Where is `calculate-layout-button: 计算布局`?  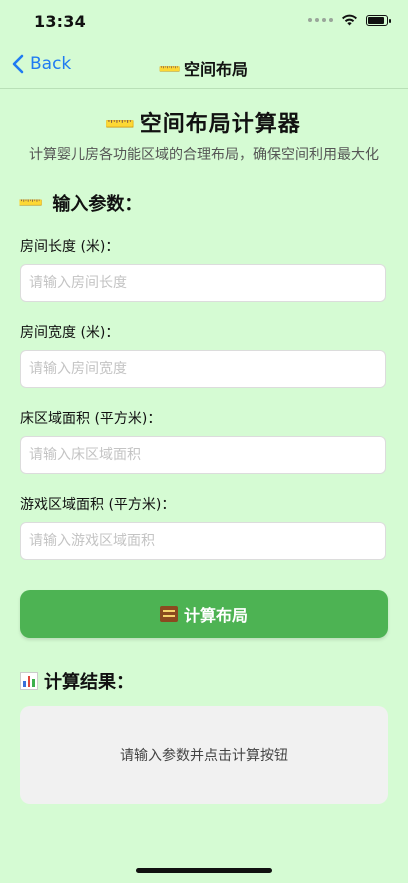 calculate-layout-button: 计算布局 is located at coordinates (204, 614).